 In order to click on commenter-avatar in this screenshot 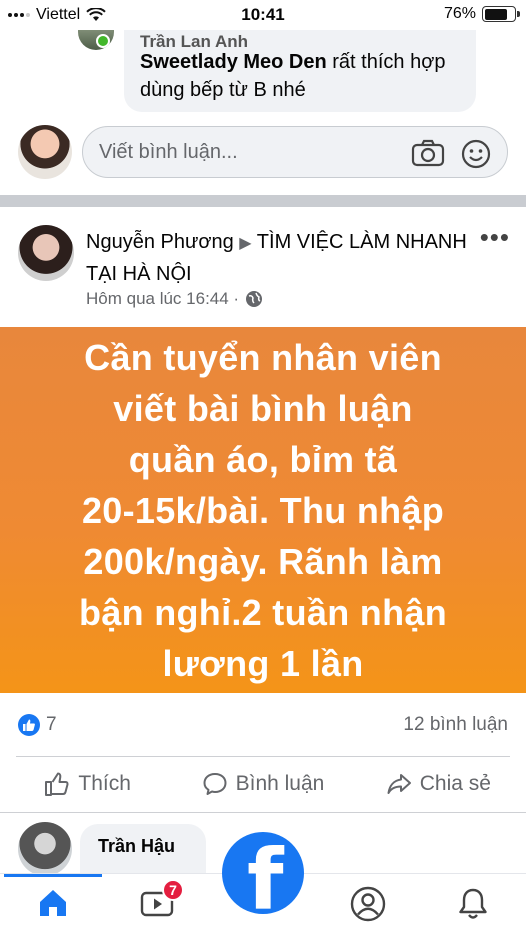, I will do `click(45, 849)`.